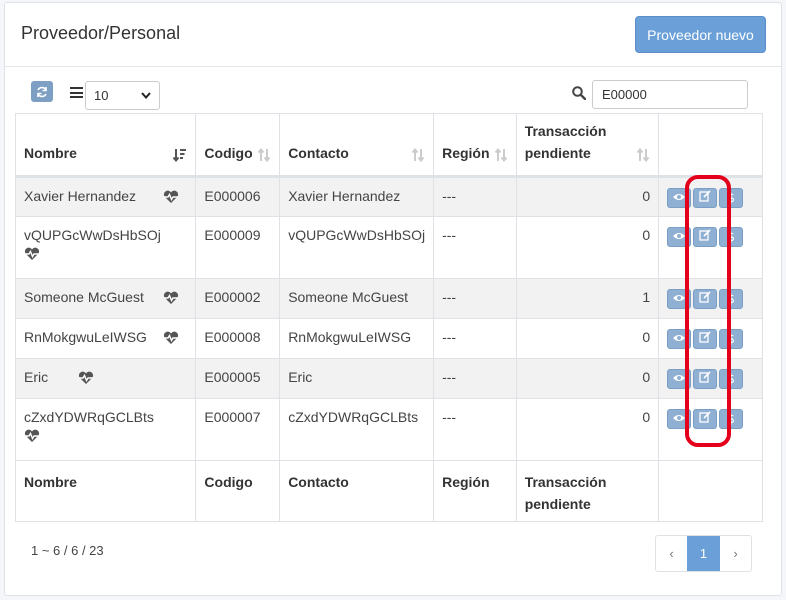 Image resolution: width=786 pixels, height=600 pixels. I want to click on sort-active-icon, so click(180, 155).